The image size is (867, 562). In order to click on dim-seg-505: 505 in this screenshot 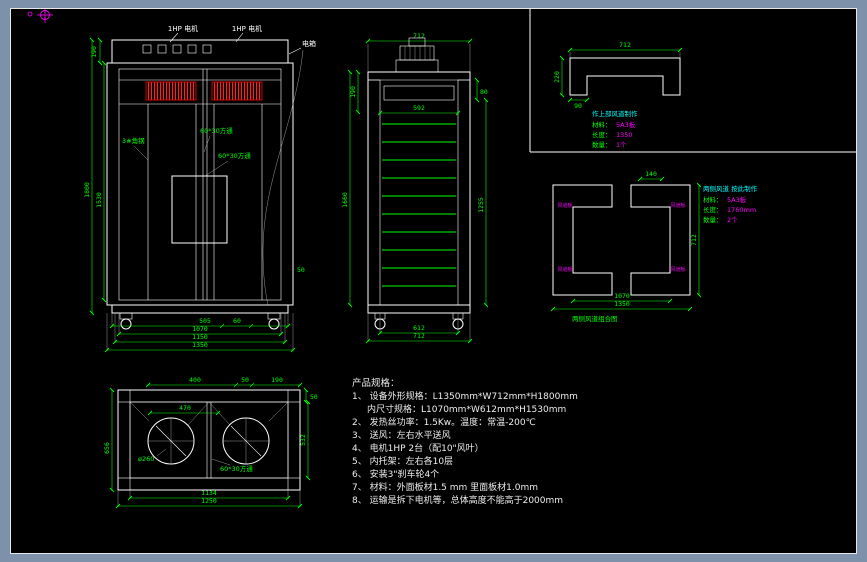, I will do `click(205, 321)`.